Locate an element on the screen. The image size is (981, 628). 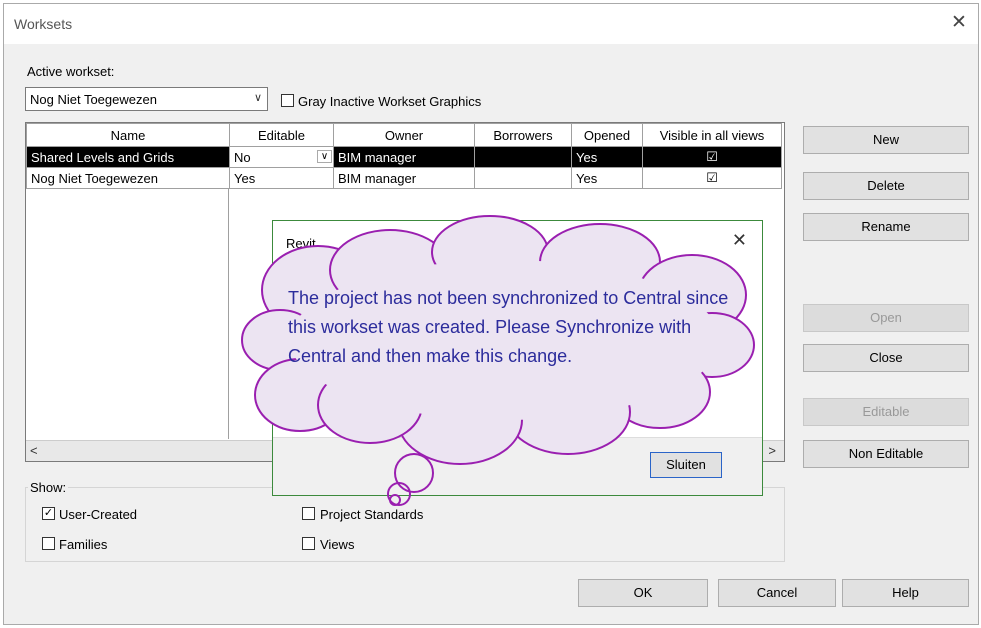
editable-dropdown: No ∨ is located at coordinates (281, 157).